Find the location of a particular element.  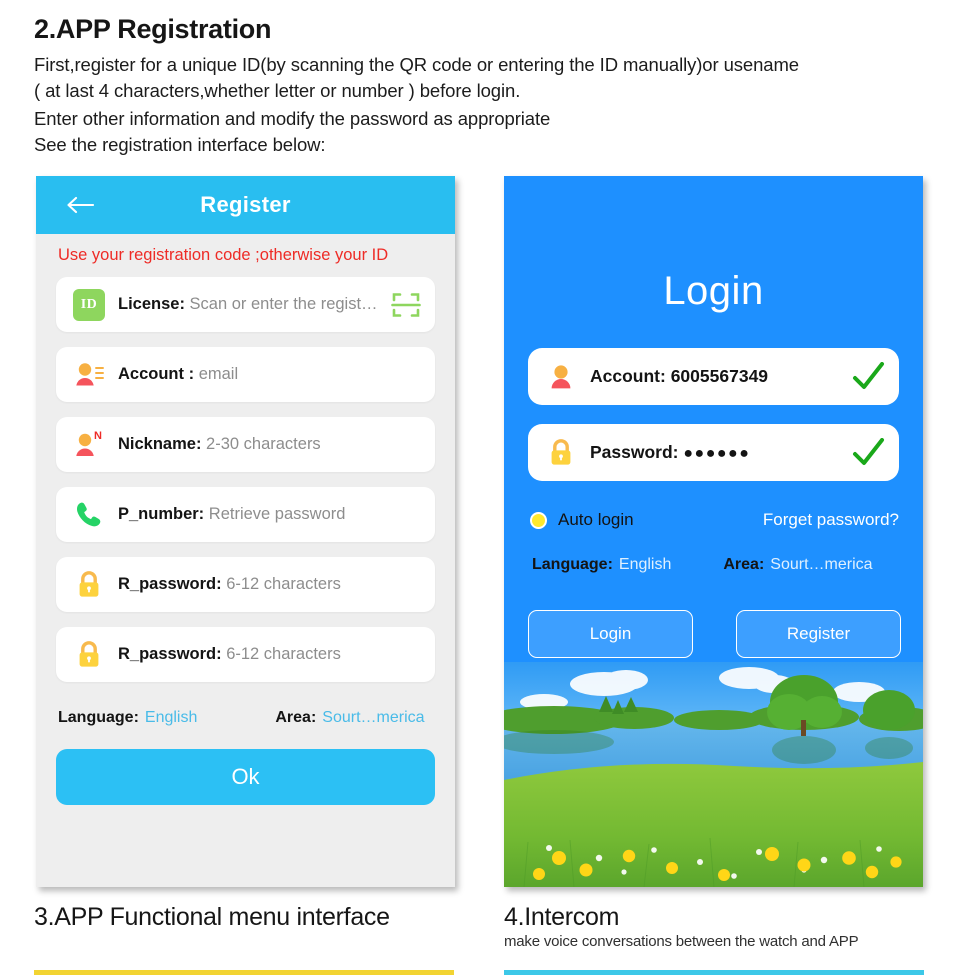

radio-checked-icon is located at coordinates (538, 520).